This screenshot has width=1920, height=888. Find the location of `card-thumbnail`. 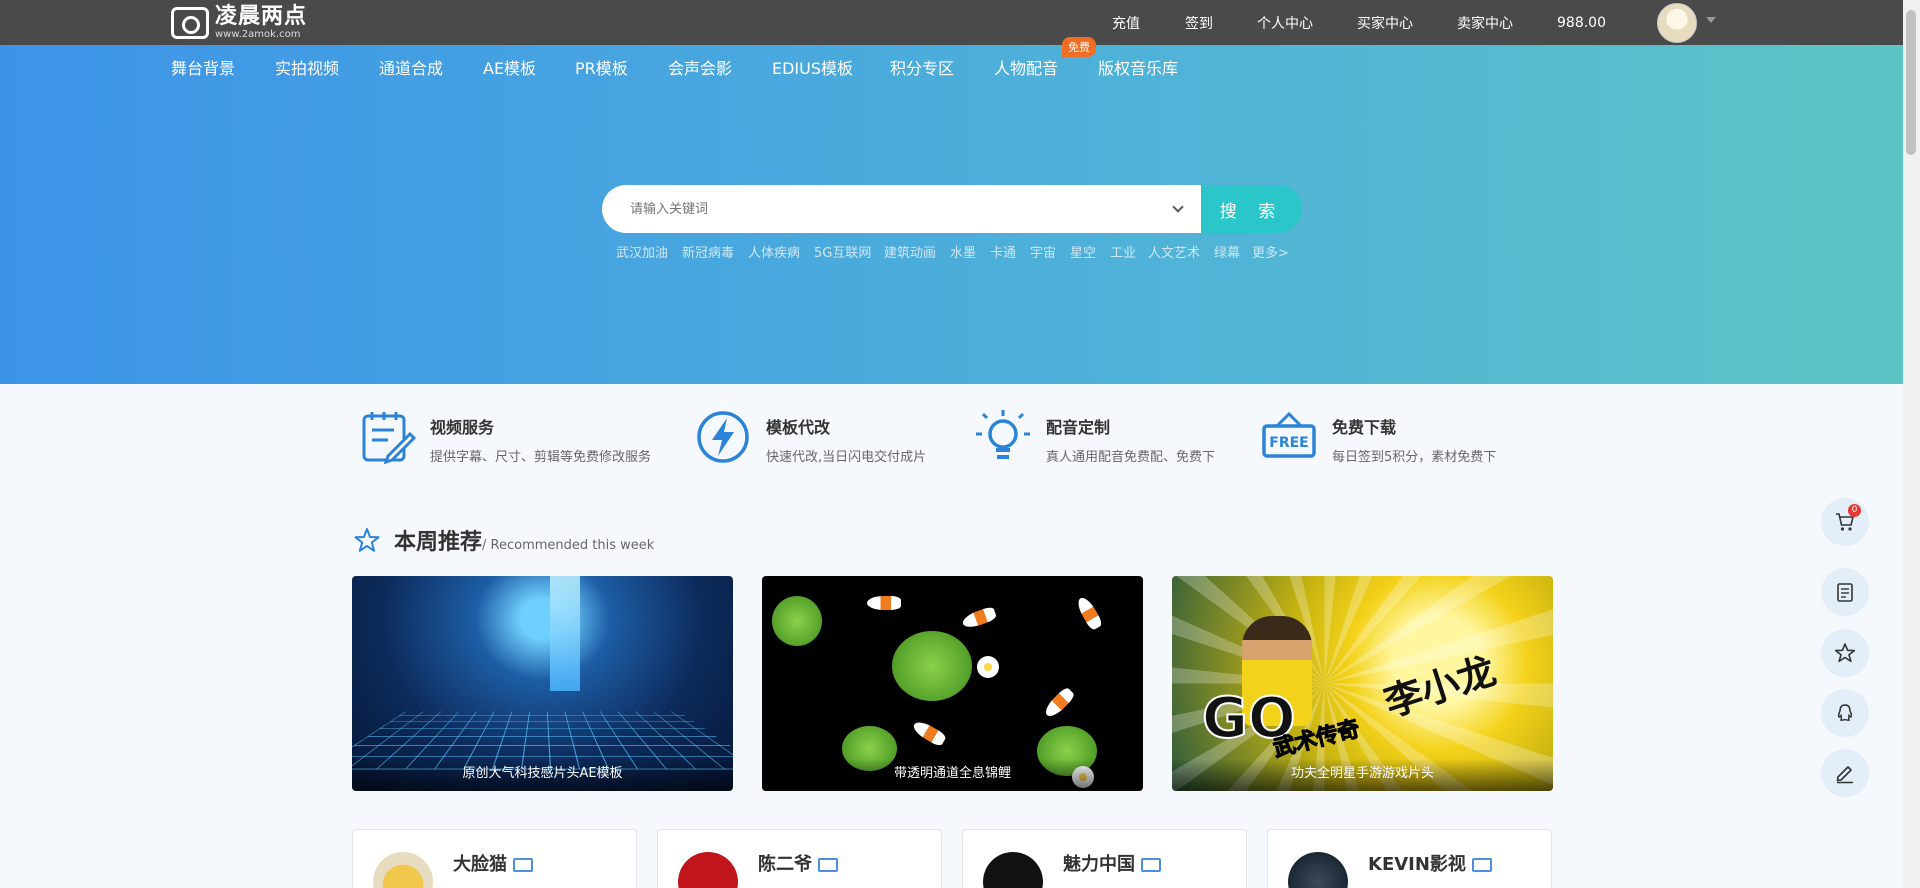

card-thumbnail is located at coordinates (565, 633).